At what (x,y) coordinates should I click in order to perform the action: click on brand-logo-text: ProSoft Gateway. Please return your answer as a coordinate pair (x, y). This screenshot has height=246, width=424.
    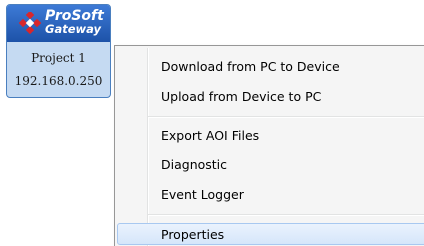
    Looking at the image, I should click on (74, 22).